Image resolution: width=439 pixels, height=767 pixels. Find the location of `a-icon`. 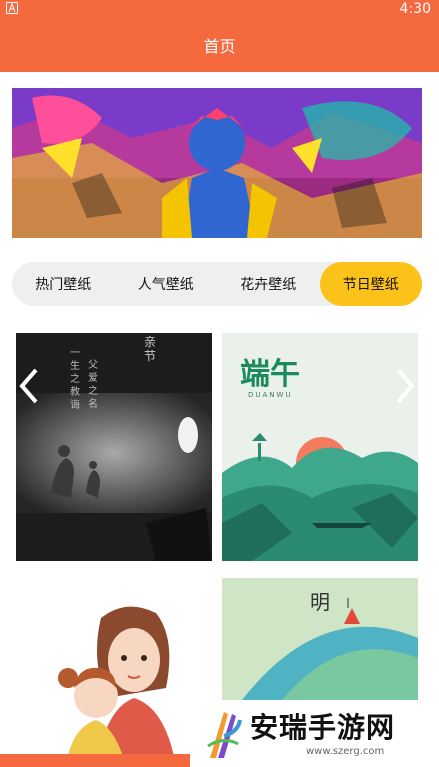

a-icon is located at coordinates (12, 10).